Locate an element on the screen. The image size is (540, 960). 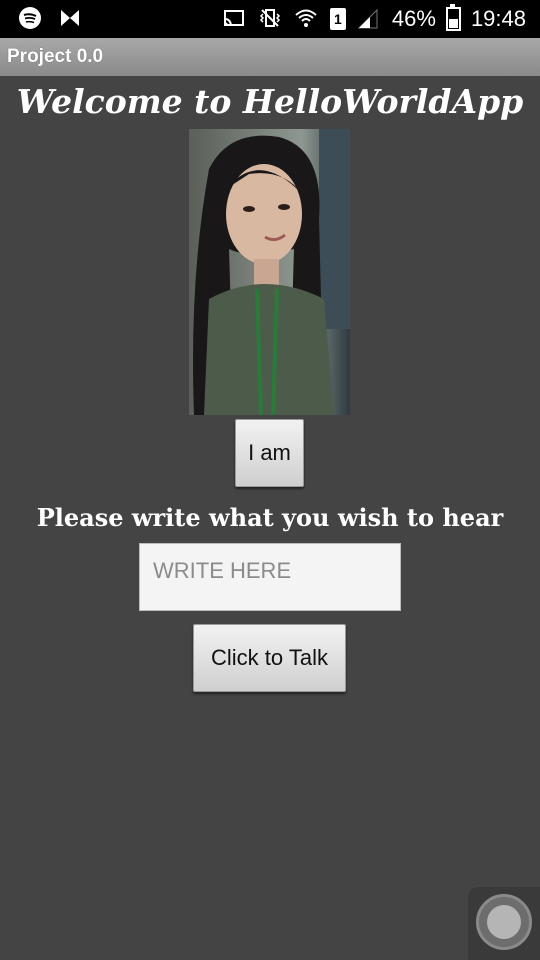
prompt-label: Please write what you wish to hear is located at coordinates (270, 517).